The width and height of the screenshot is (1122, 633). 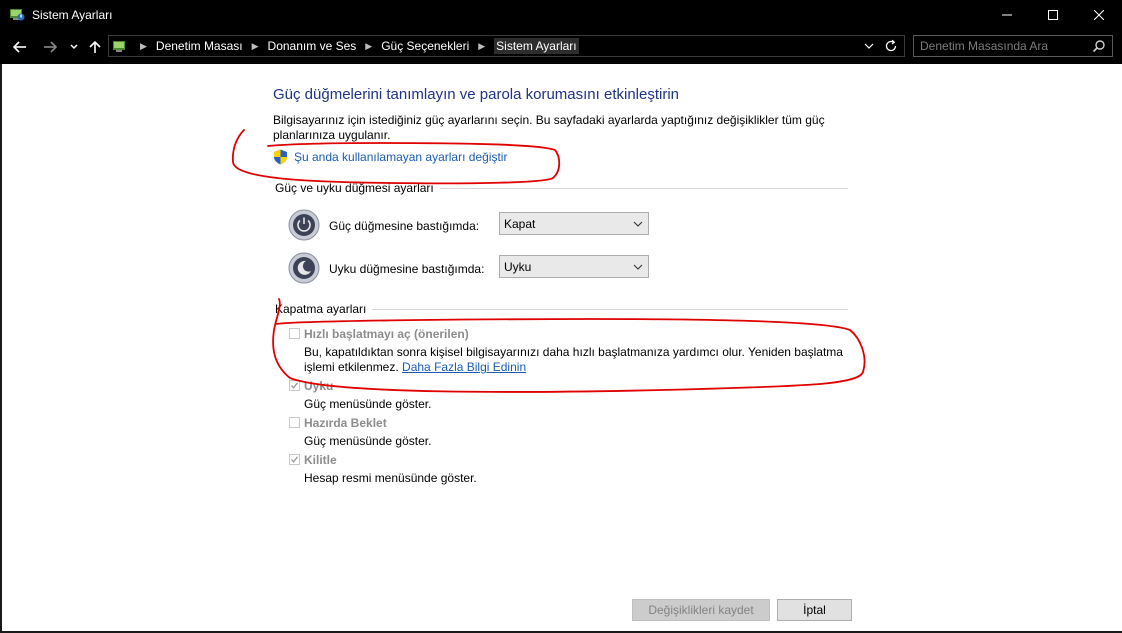 I want to click on recent-locations-button, so click(x=74, y=47).